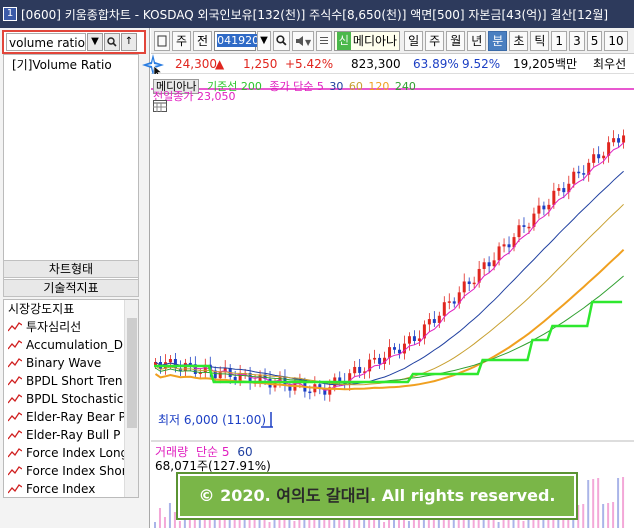 This screenshot has height=528, width=634. What do you see at coordinates (519, 40) in the screenshot?
I see `period-button: 초` at bounding box center [519, 40].